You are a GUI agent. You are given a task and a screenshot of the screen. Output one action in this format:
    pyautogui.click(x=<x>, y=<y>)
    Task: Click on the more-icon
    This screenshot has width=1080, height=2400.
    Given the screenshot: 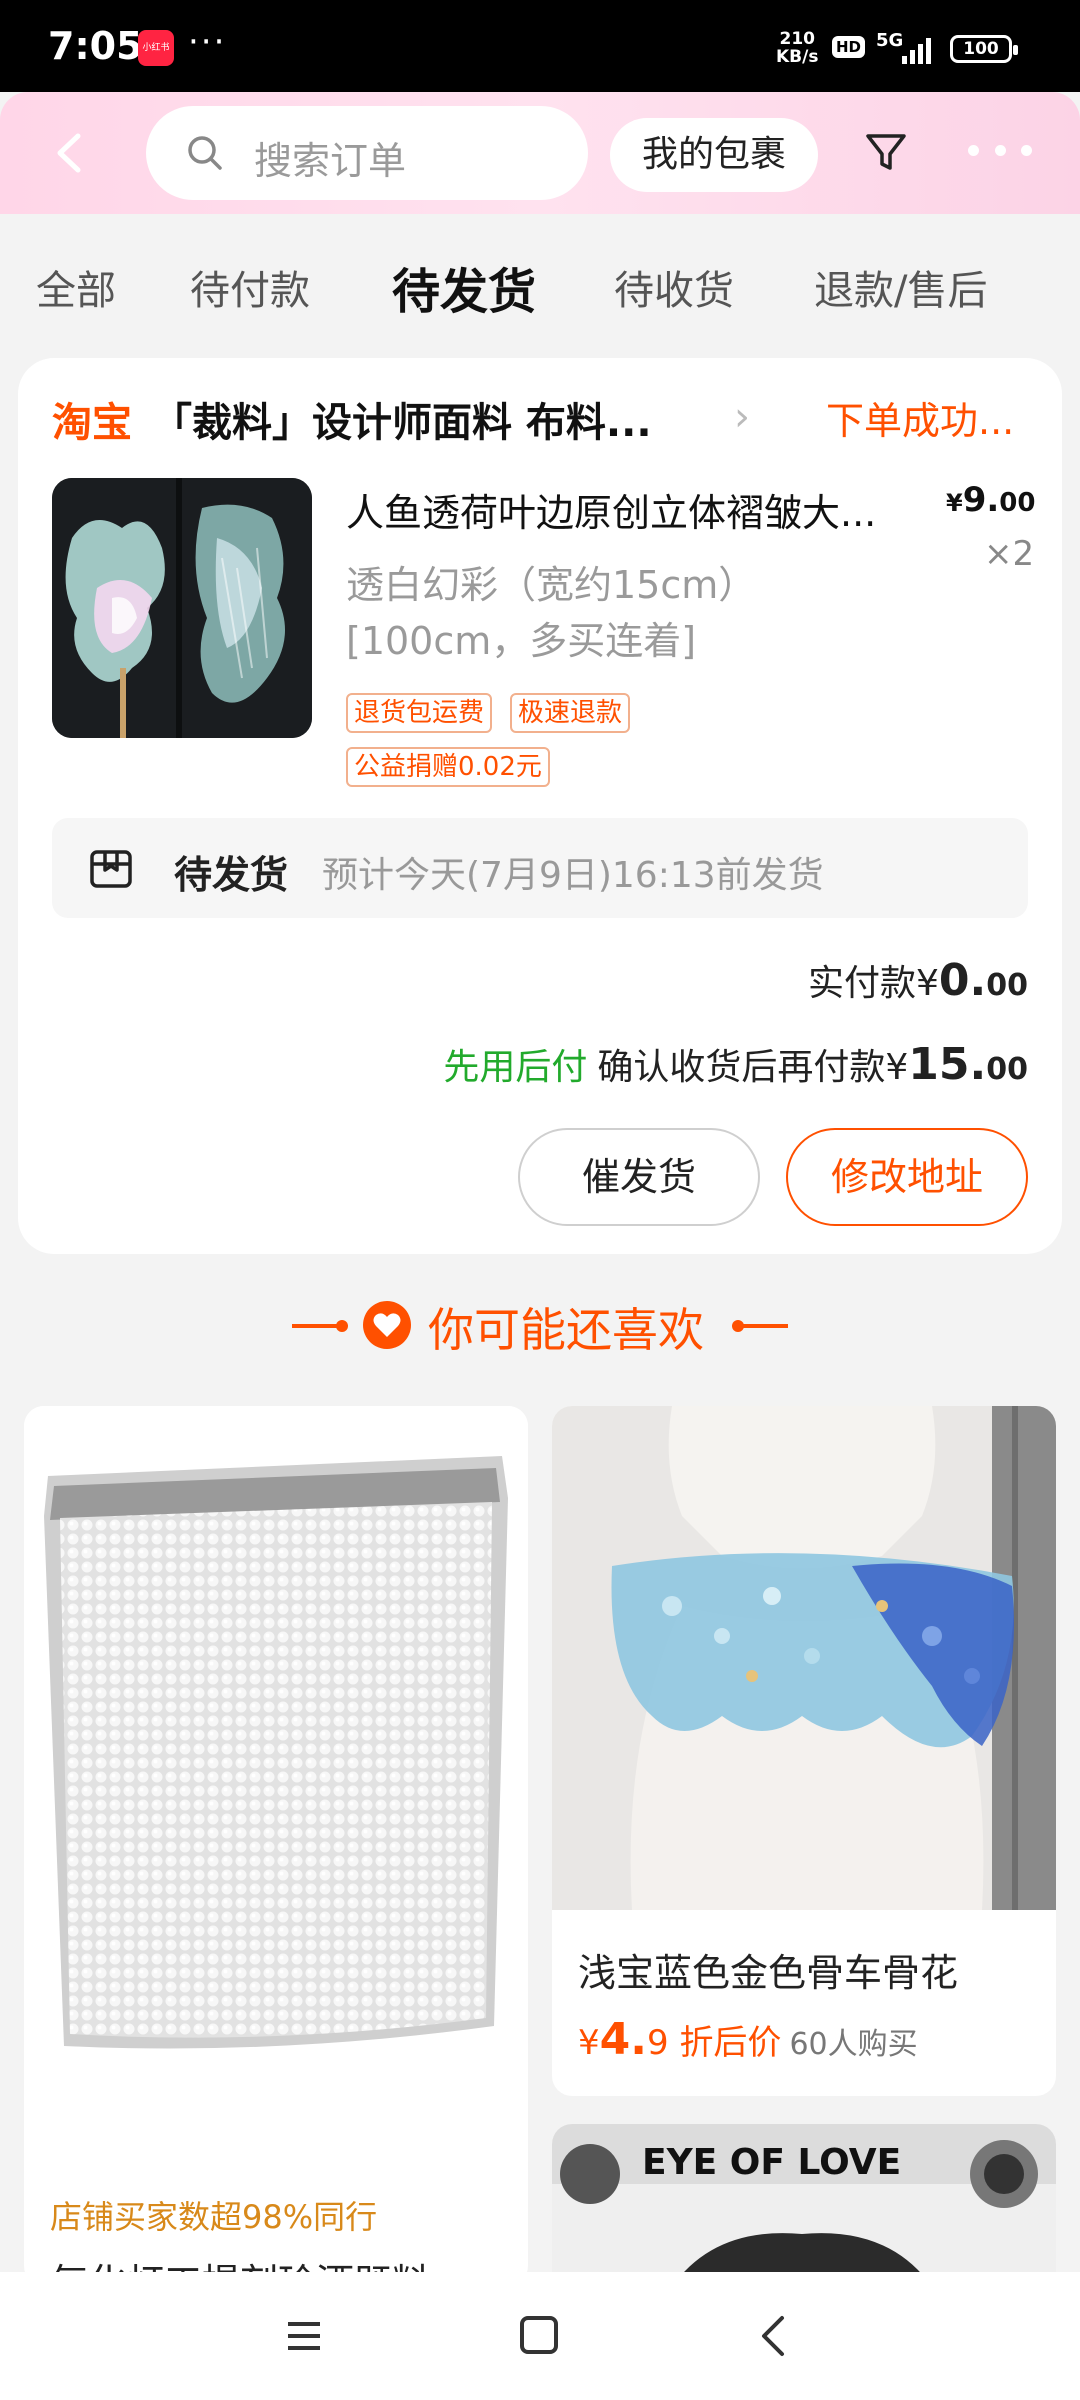 What is the action you would take?
    pyautogui.click(x=1000, y=150)
    